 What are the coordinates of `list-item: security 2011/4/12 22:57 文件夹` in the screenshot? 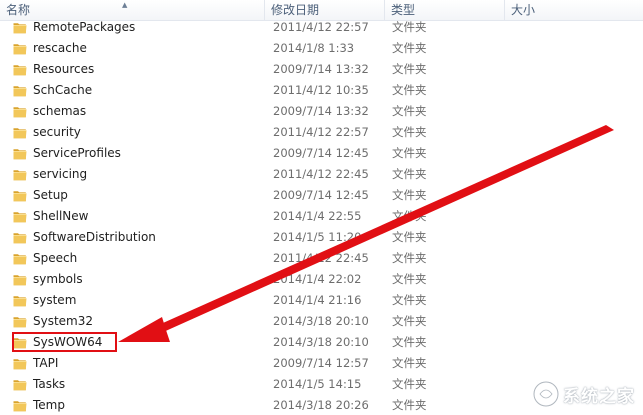 It's located at (321, 132).